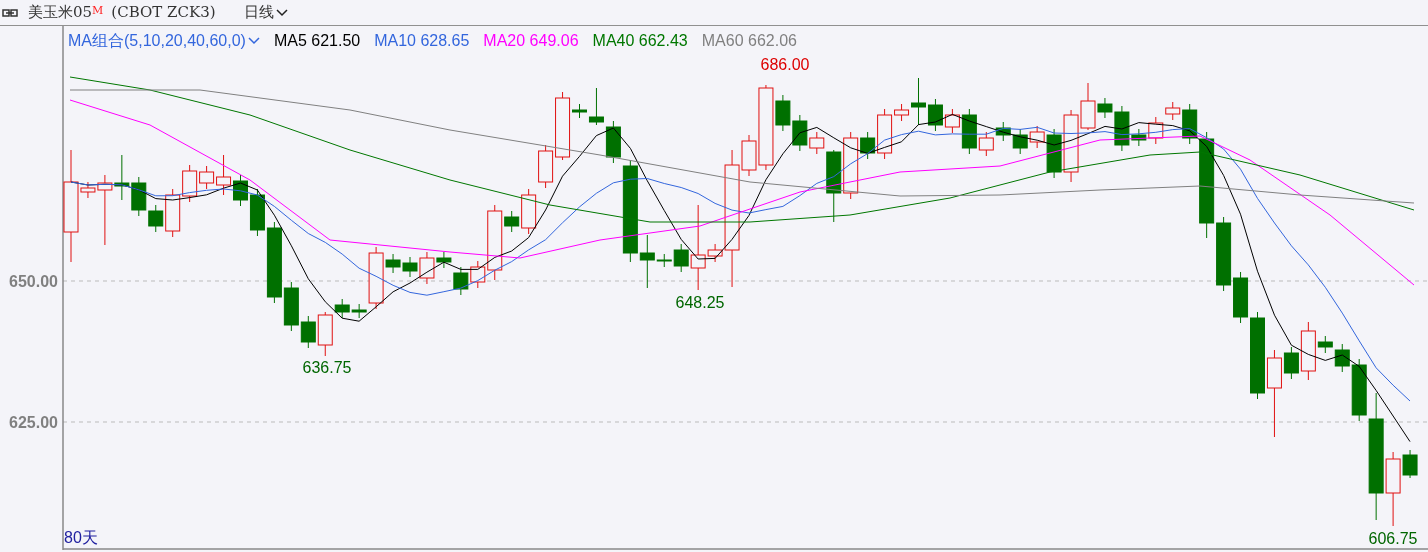  What do you see at coordinates (60, 13) in the screenshot?
I see `symbol-name: 美玉米05` at bounding box center [60, 13].